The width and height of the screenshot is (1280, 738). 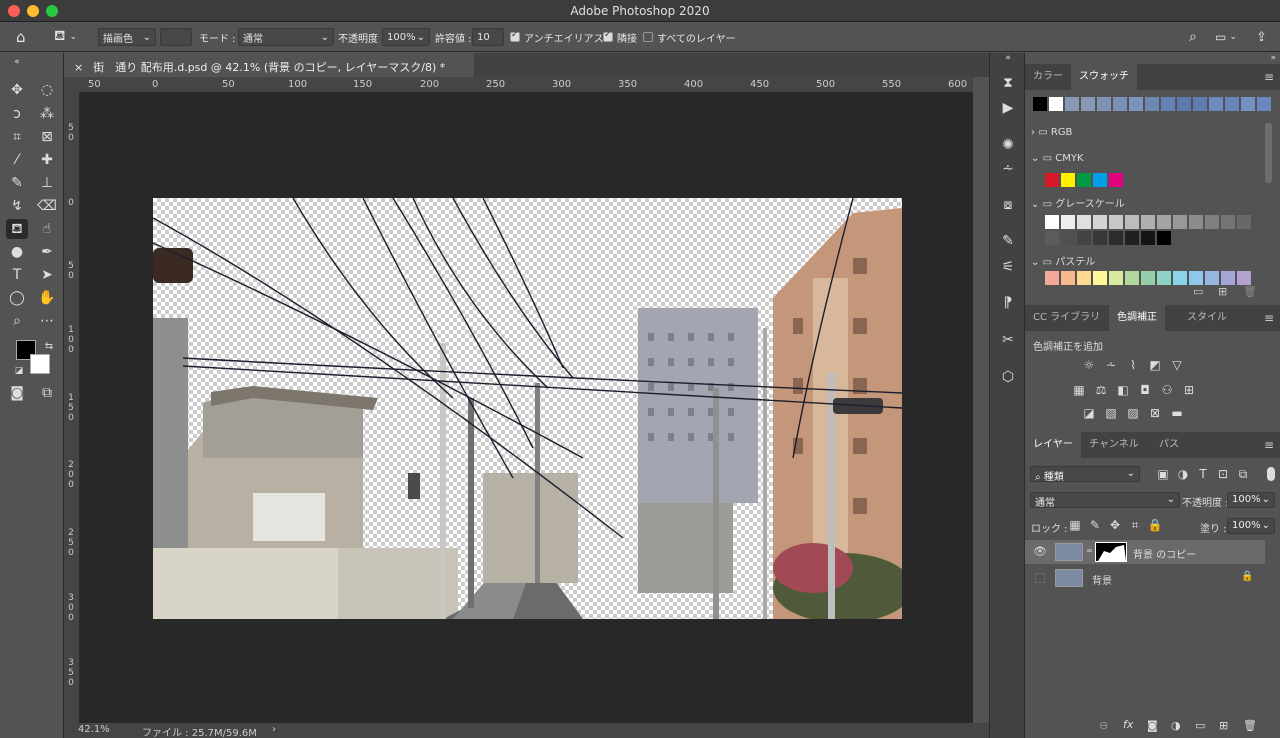 What do you see at coordinates (47, 160) in the screenshot?
I see `healing-brush-tool-icon: ✚` at bounding box center [47, 160].